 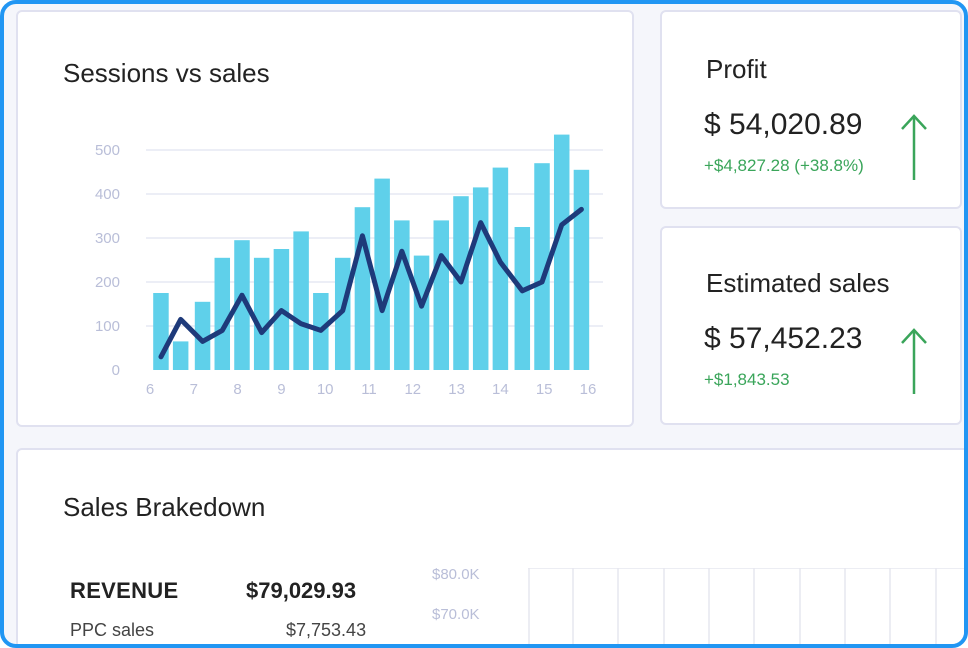 What do you see at coordinates (456, 614) in the screenshot?
I see `breakdown-axis-tick: $70.0K` at bounding box center [456, 614].